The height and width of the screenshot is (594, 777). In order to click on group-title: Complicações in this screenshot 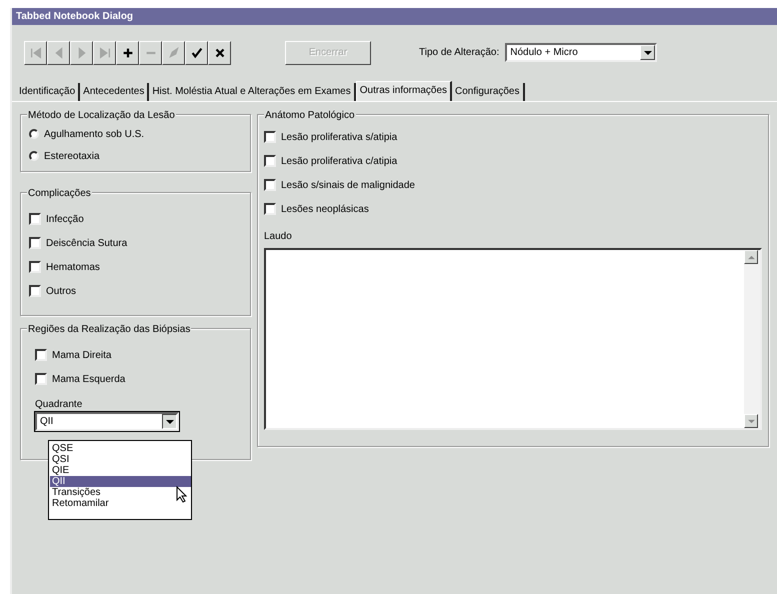, I will do `click(59, 193)`.